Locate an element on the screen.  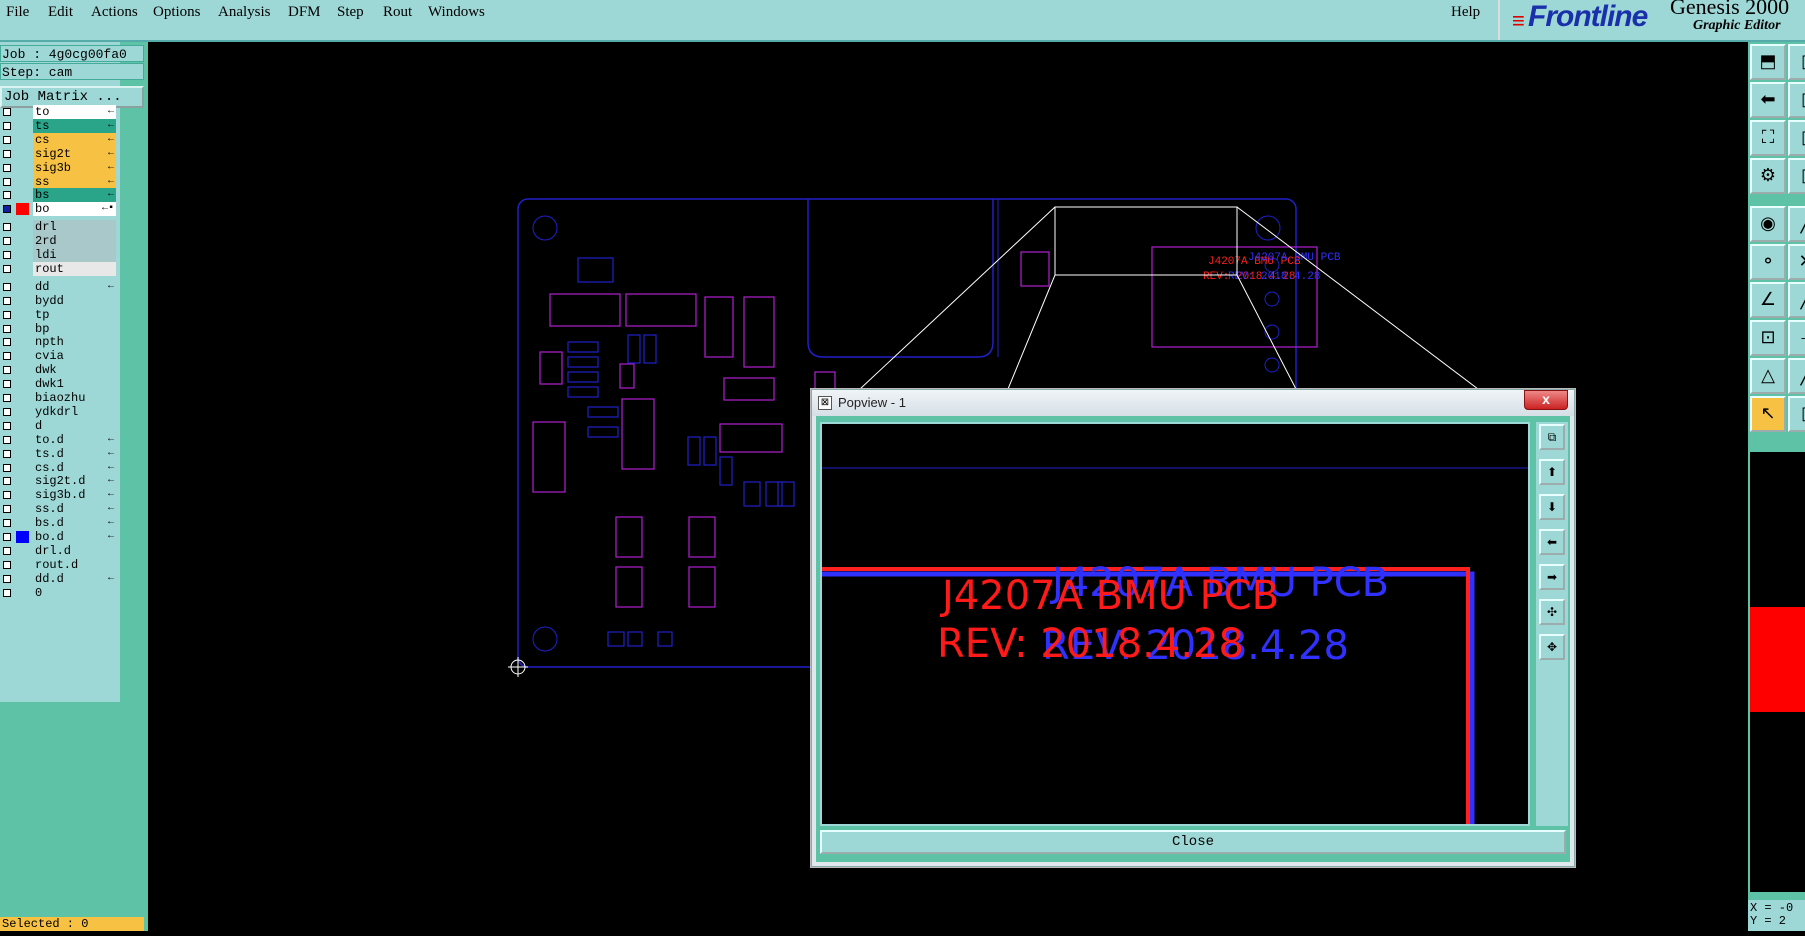
zoom-in-icon: ✥ is located at coordinates (1552, 647).